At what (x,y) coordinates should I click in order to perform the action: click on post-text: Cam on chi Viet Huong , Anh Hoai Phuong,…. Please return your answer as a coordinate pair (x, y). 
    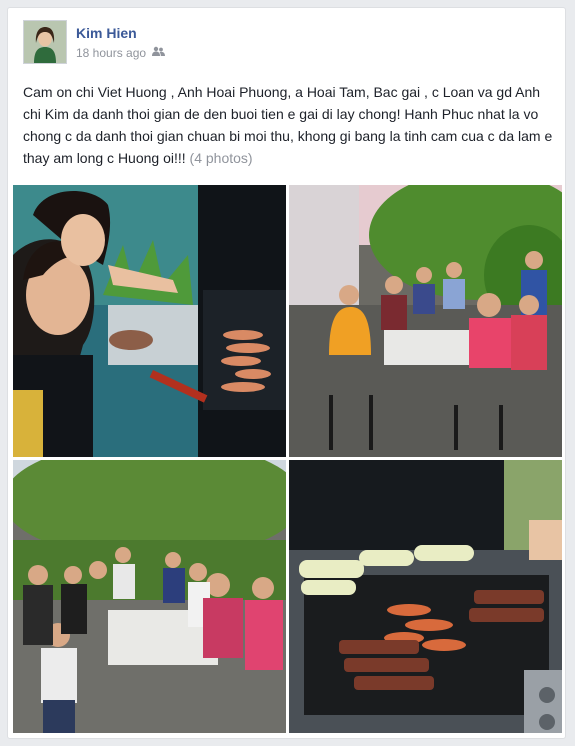
    Looking at the image, I should click on (289, 125).